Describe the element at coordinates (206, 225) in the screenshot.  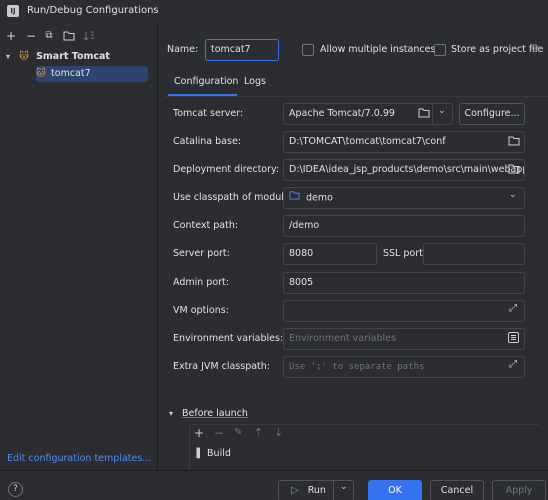
I see `context-path-label: Context path:` at that location.